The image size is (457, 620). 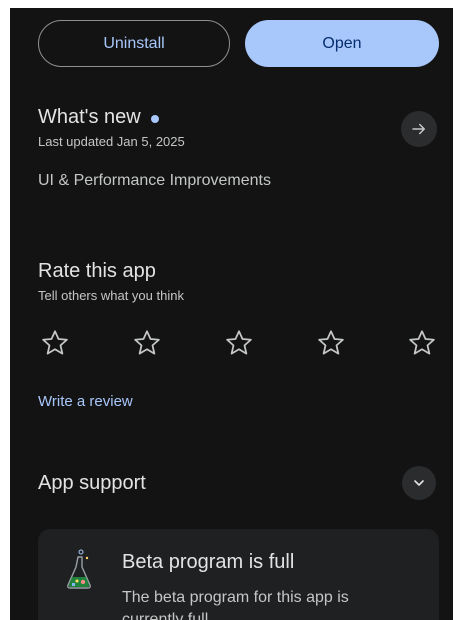 What do you see at coordinates (111, 141) in the screenshot?
I see `last-updated-text: Last updated Jan 5, 2025` at bounding box center [111, 141].